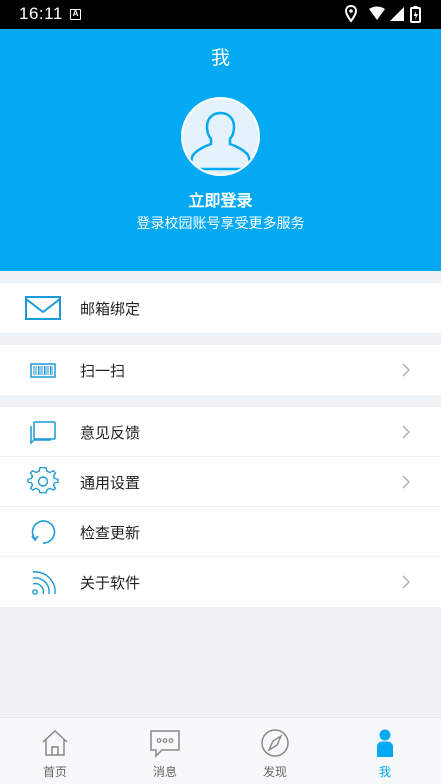  I want to click on menu-label: 关于软件, so click(110, 583).